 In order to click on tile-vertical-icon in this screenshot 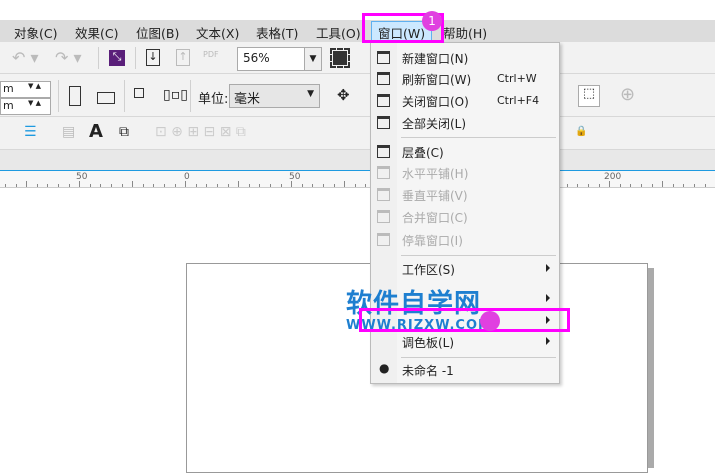, I will do `click(383, 194)`.